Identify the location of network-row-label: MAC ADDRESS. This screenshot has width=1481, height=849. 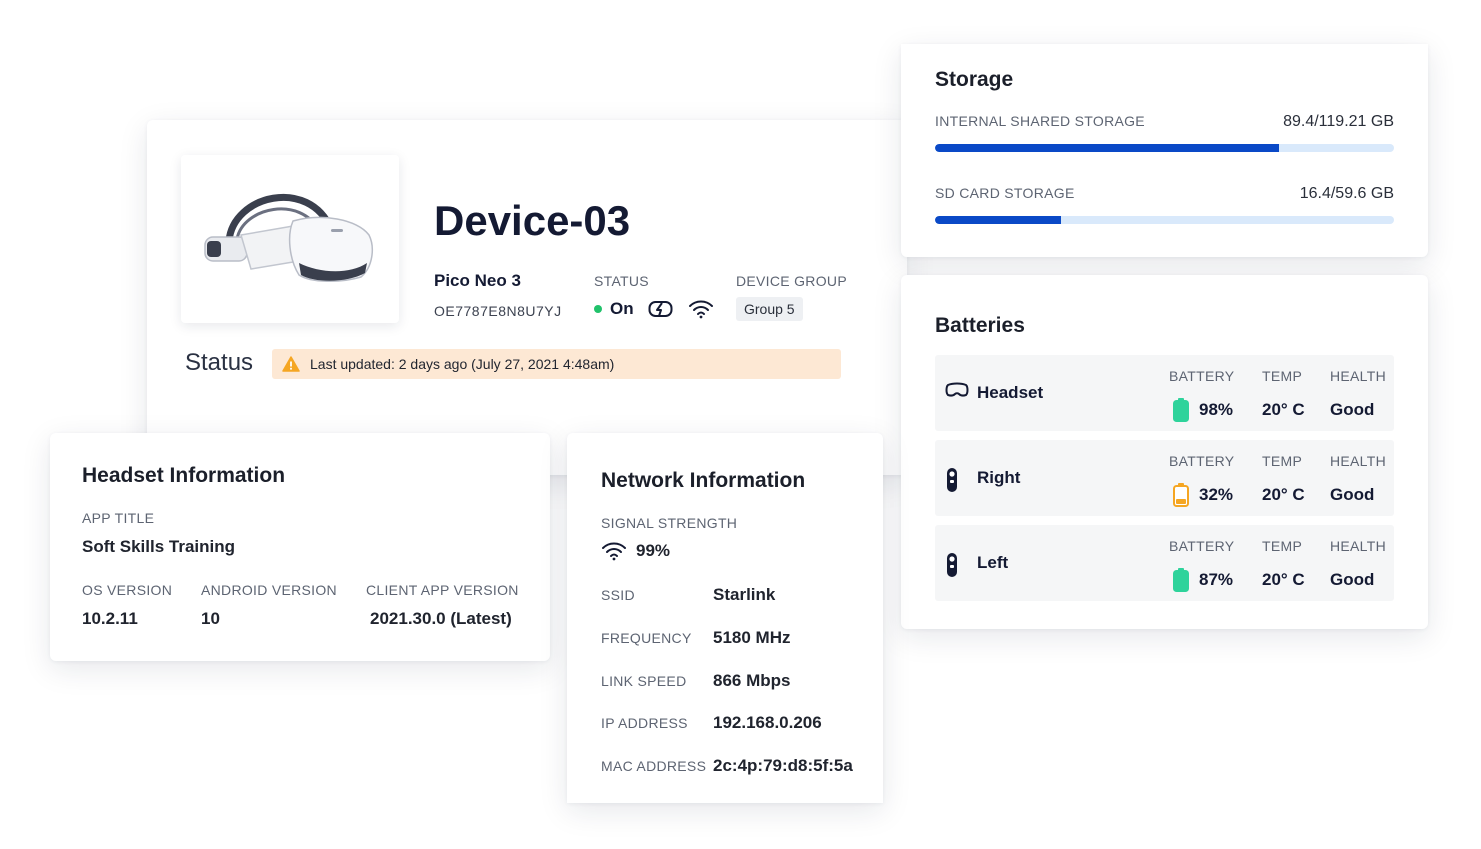
(654, 766).